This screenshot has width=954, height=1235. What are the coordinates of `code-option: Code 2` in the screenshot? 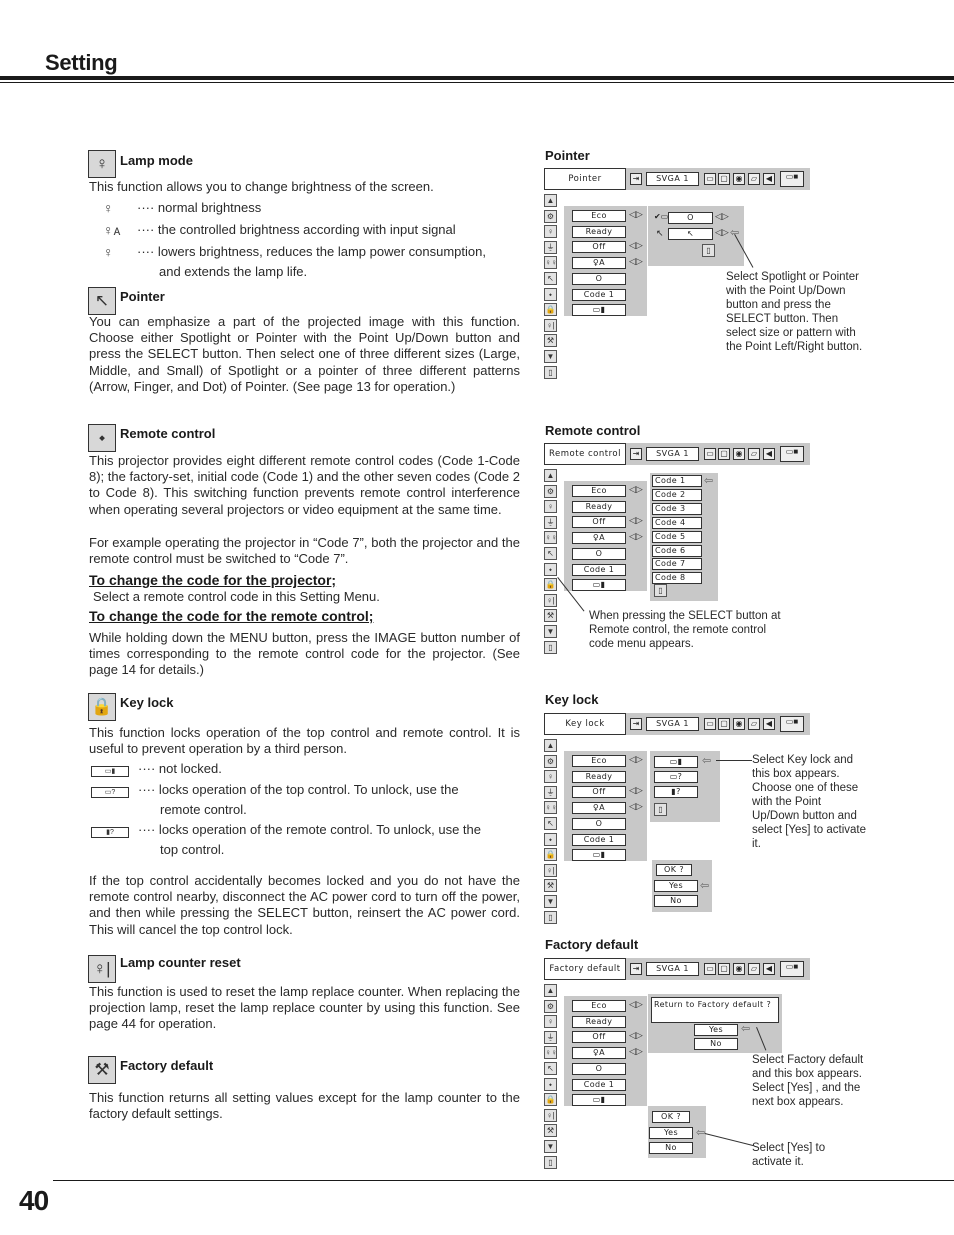 It's located at (677, 494).